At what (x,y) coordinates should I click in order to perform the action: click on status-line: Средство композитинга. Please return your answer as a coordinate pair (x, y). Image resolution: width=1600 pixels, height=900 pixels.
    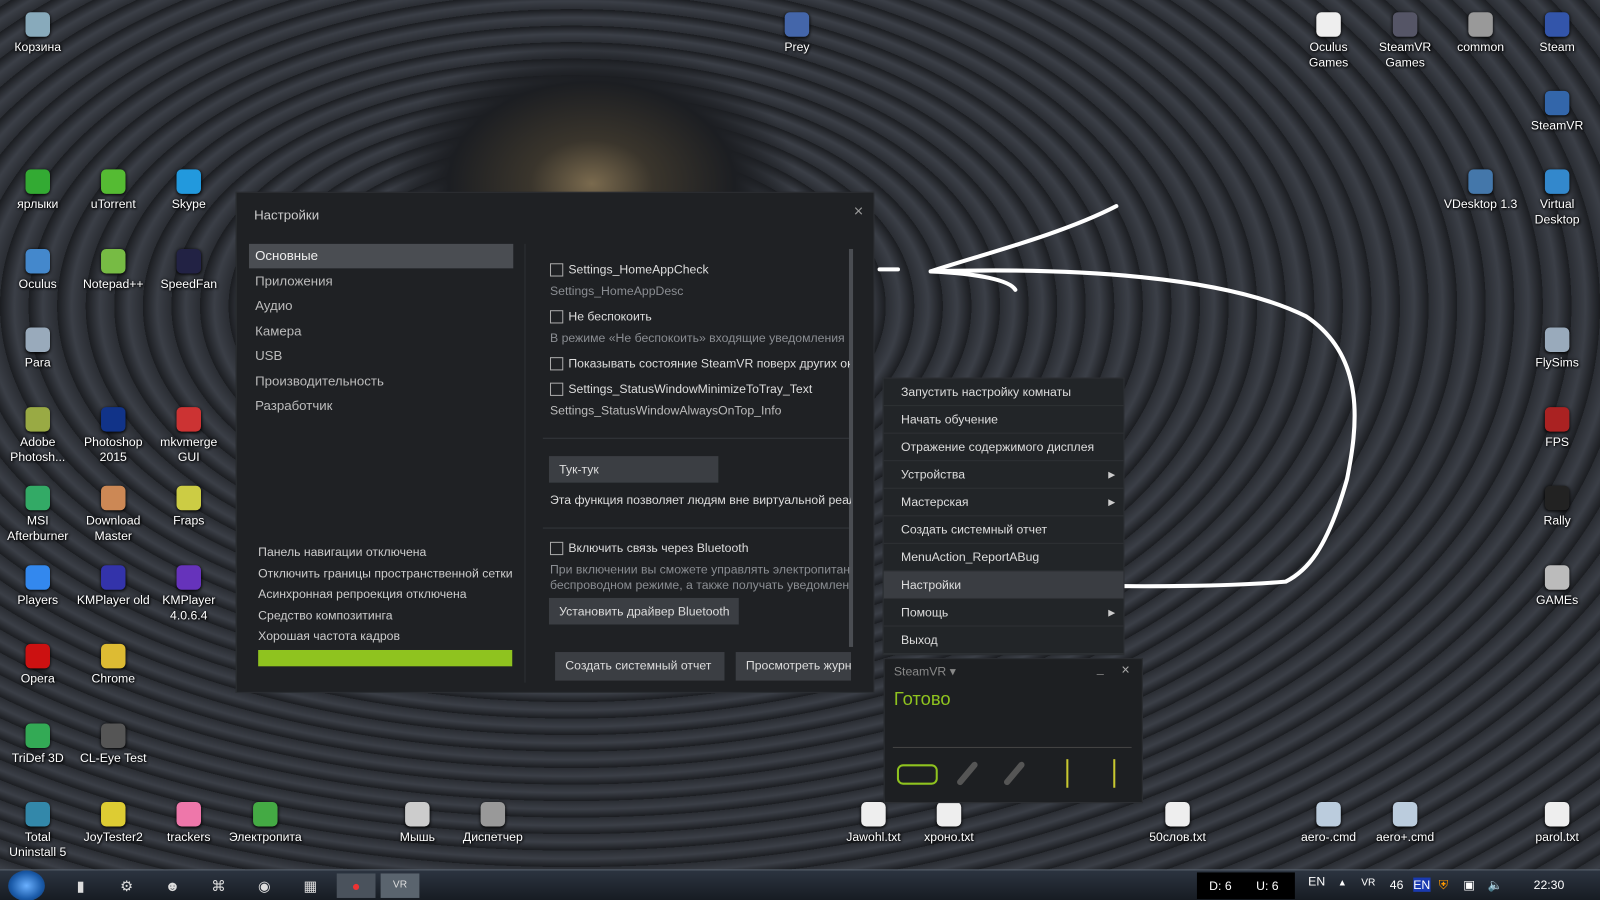
    Looking at the image, I should click on (325, 615).